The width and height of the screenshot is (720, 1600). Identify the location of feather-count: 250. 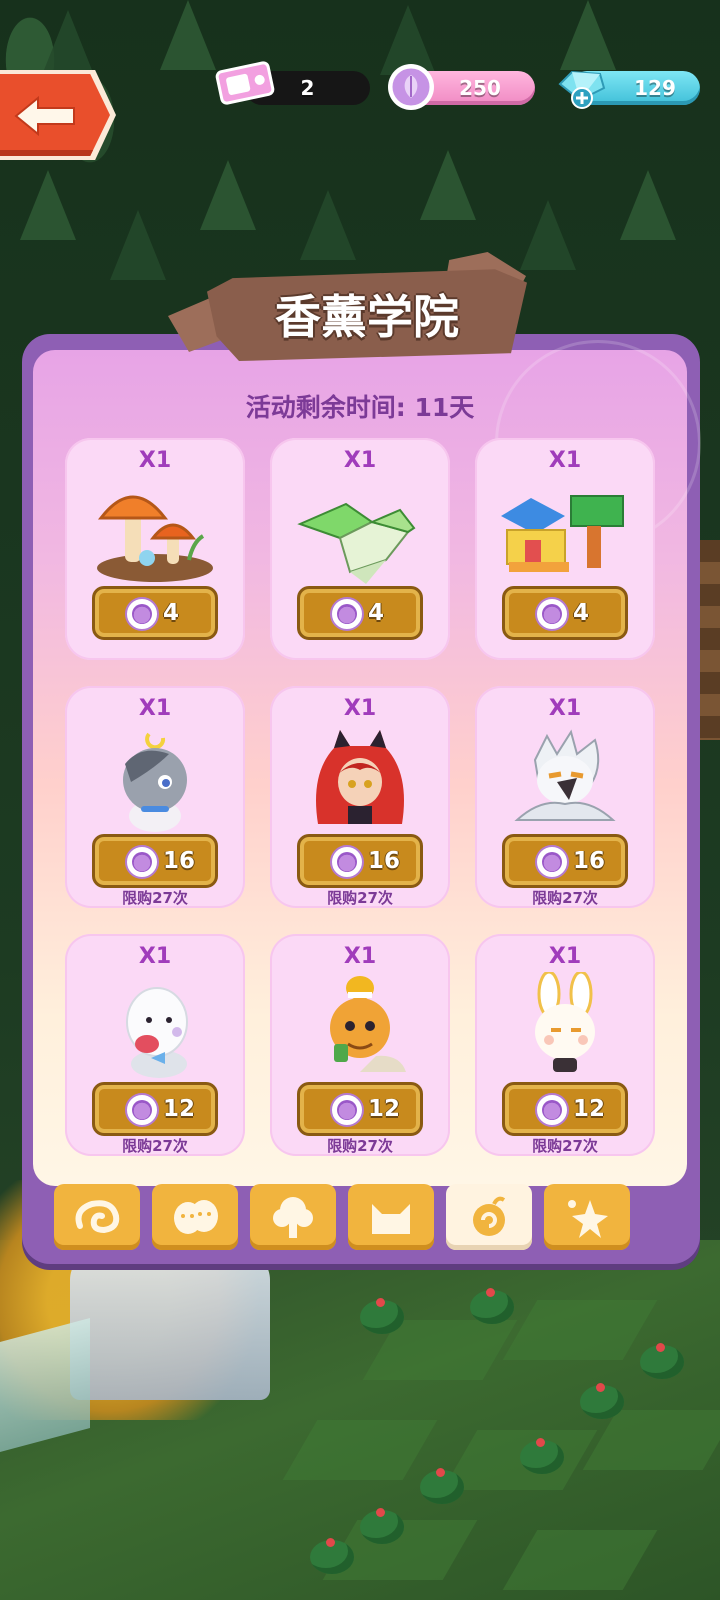
(480, 88).